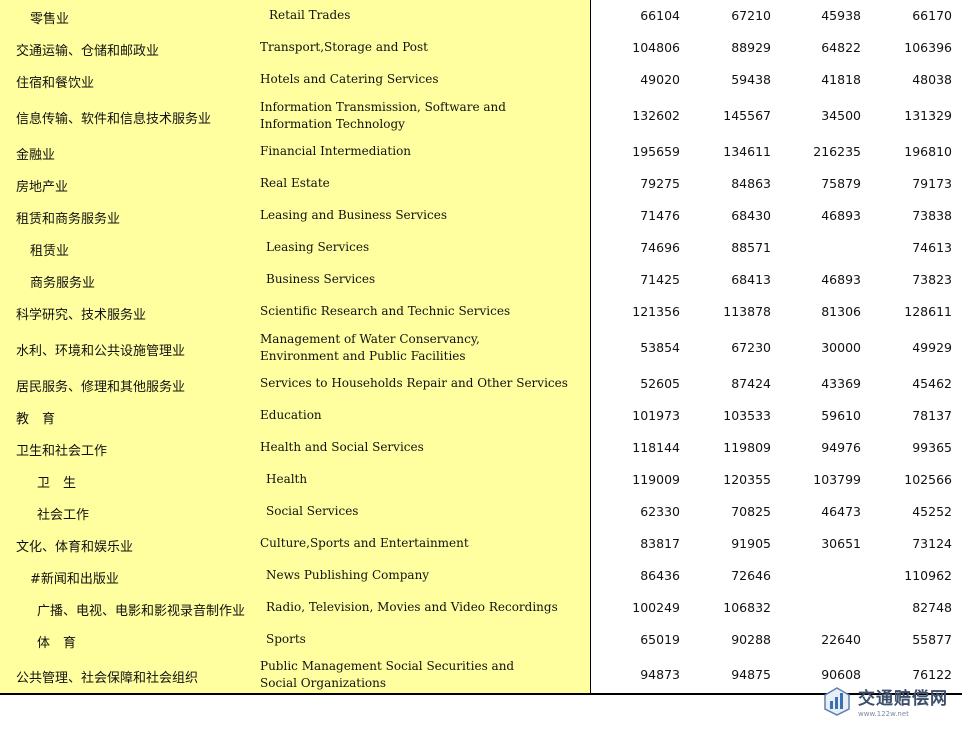 The image size is (962, 729). What do you see at coordinates (841, 447) in the screenshot?
I see `value-col-3: 94976` at bounding box center [841, 447].